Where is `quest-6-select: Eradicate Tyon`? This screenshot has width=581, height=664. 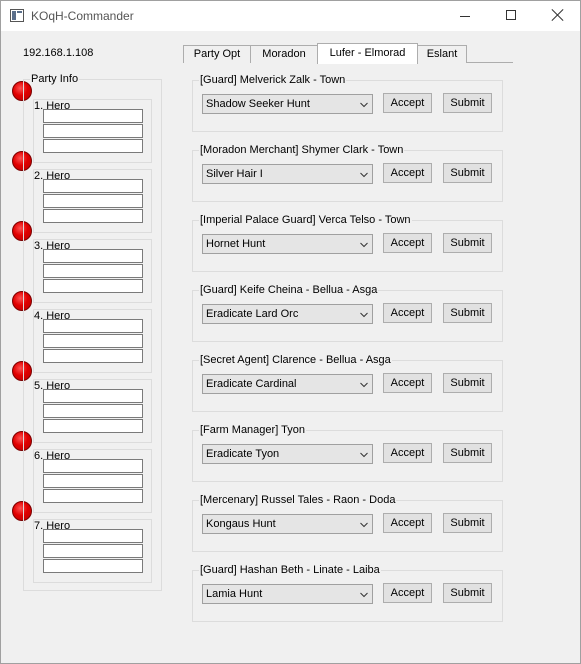
quest-6-select: Eradicate Tyon is located at coordinates (287, 454).